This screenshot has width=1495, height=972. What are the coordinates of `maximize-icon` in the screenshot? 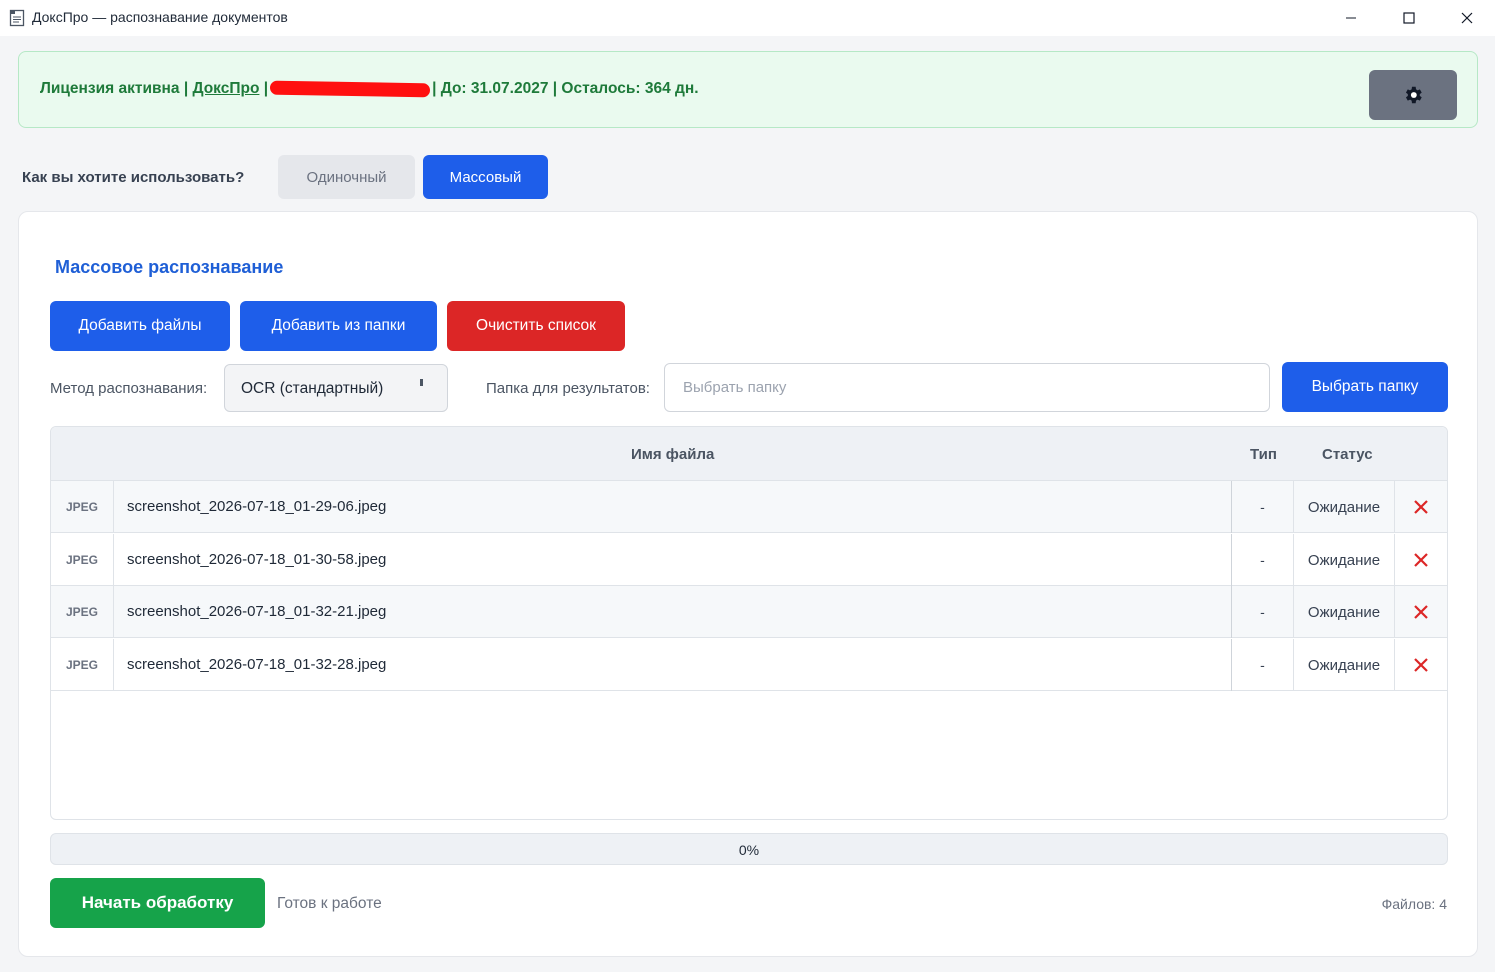 It's located at (1409, 18).